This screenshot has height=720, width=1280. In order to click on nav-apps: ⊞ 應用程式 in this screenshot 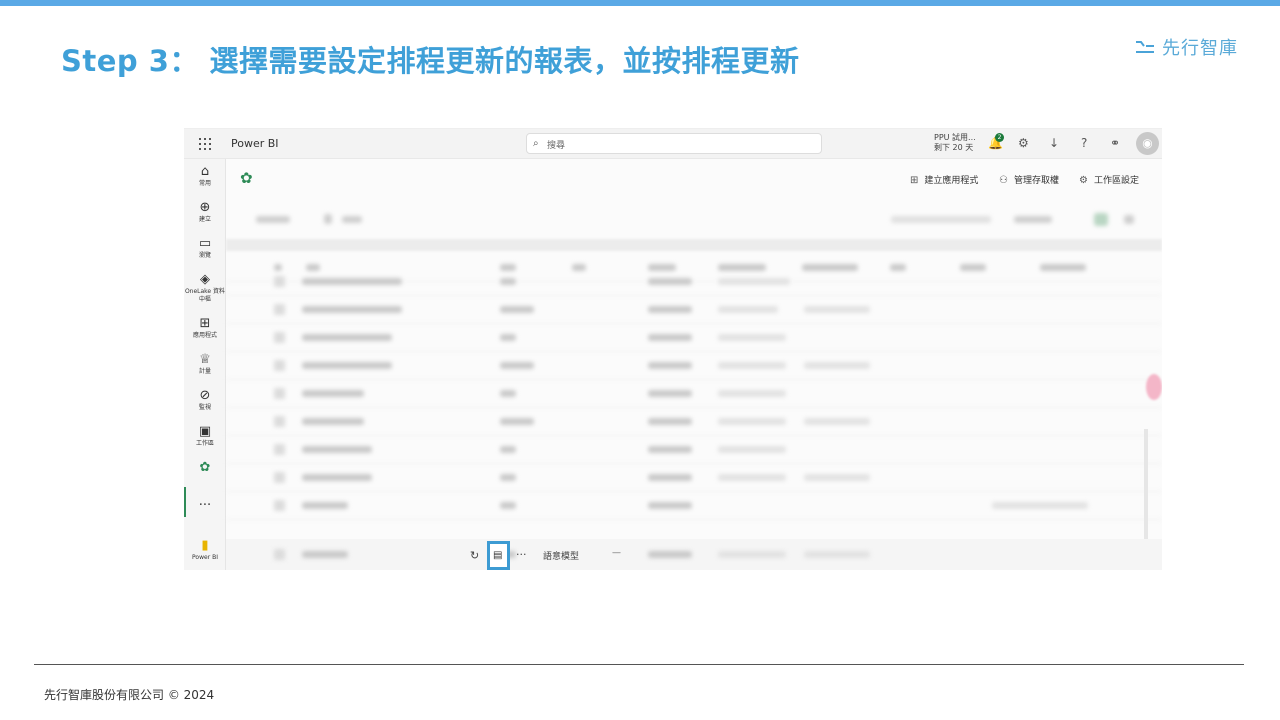, I will do `click(205, 328)`.